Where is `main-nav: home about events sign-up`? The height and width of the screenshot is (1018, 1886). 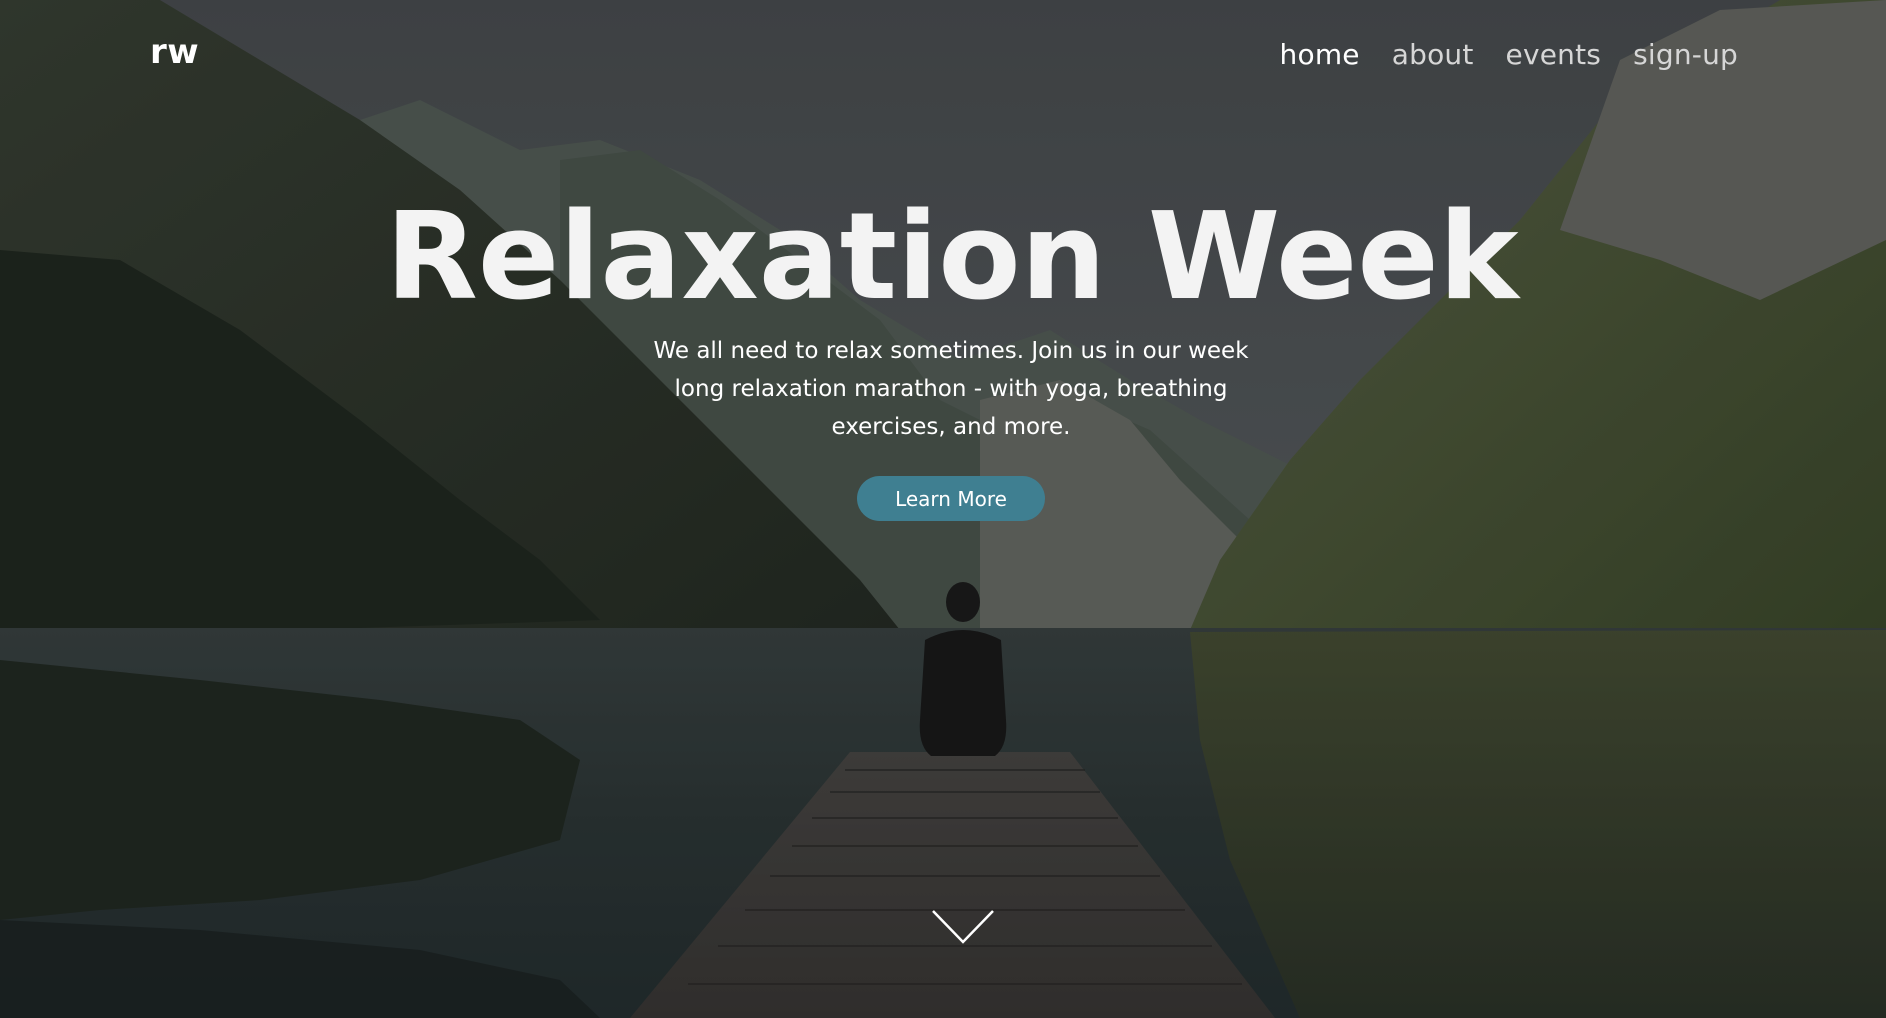 main-nav: home about events sign-up is located at coordinates (1509, 54).